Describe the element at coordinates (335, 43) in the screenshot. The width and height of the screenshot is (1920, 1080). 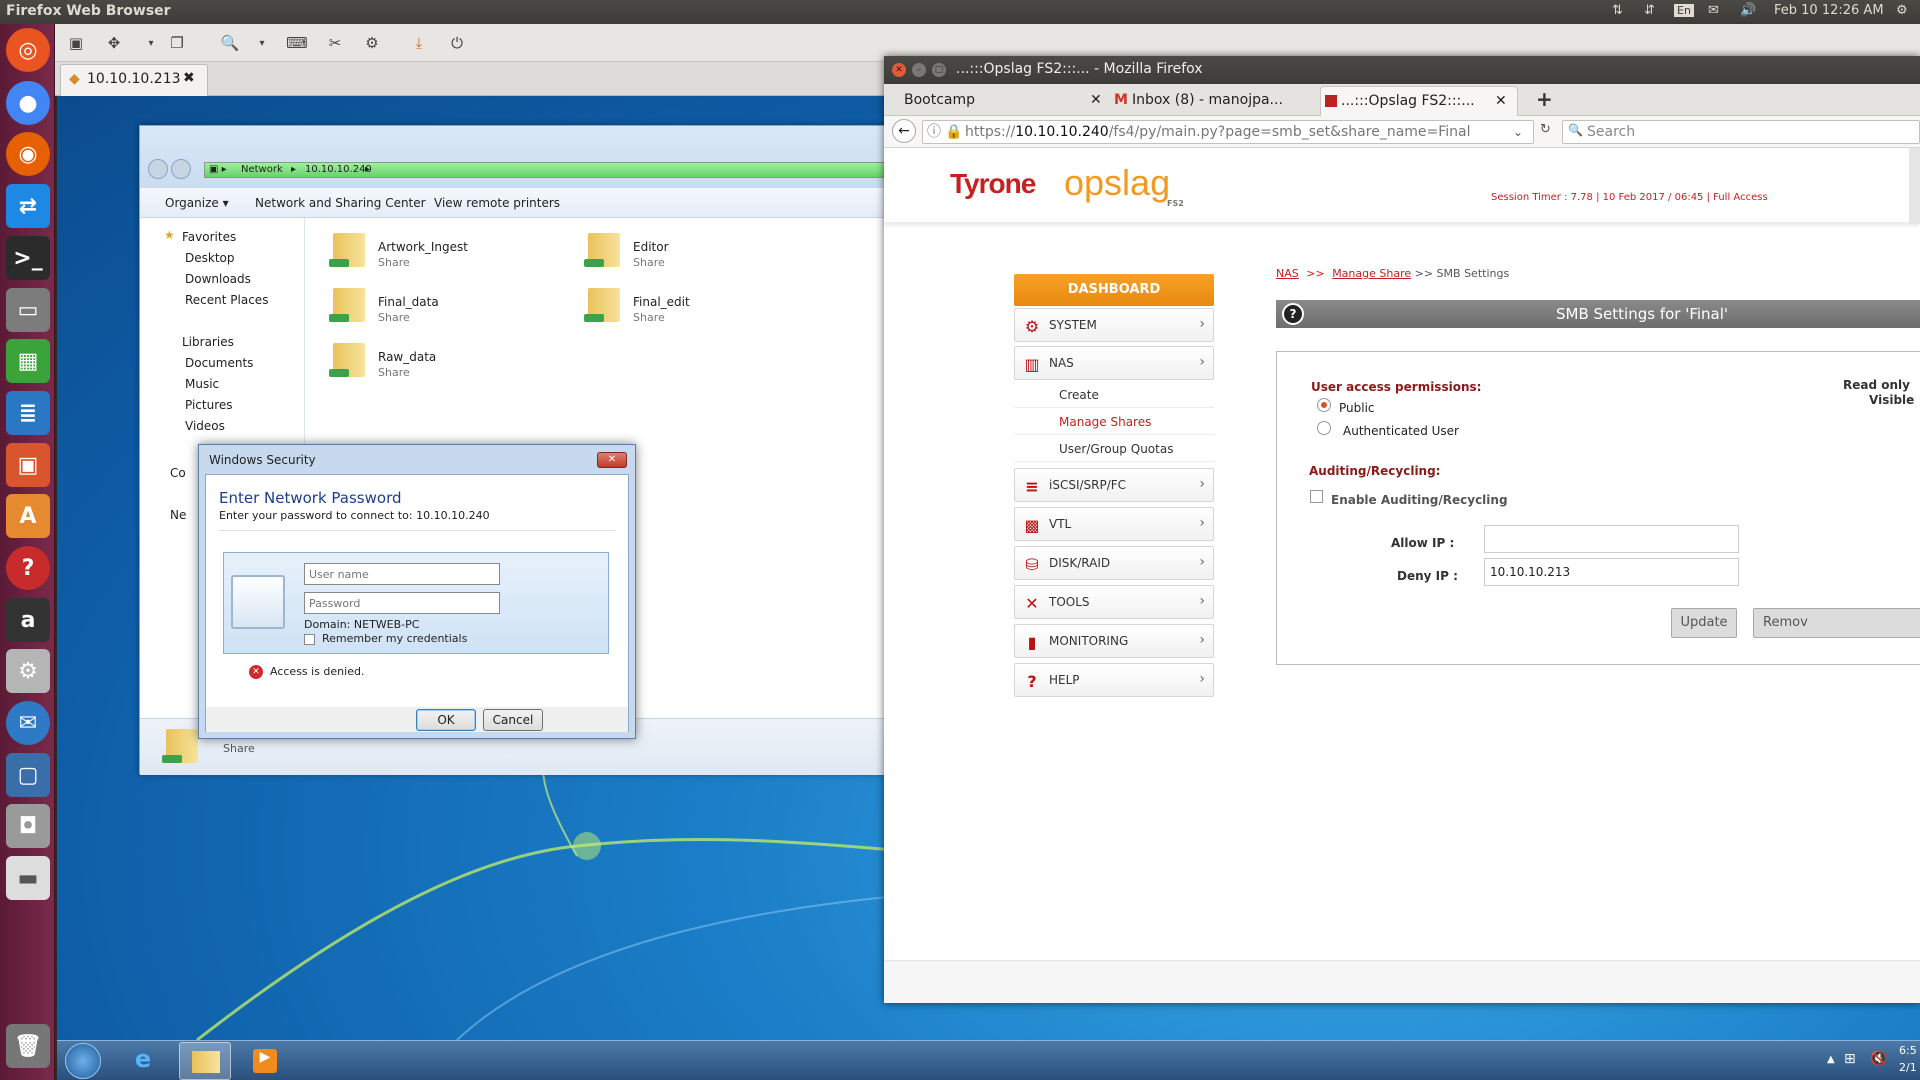
I see `clipboard-icon: ✂` at that location.